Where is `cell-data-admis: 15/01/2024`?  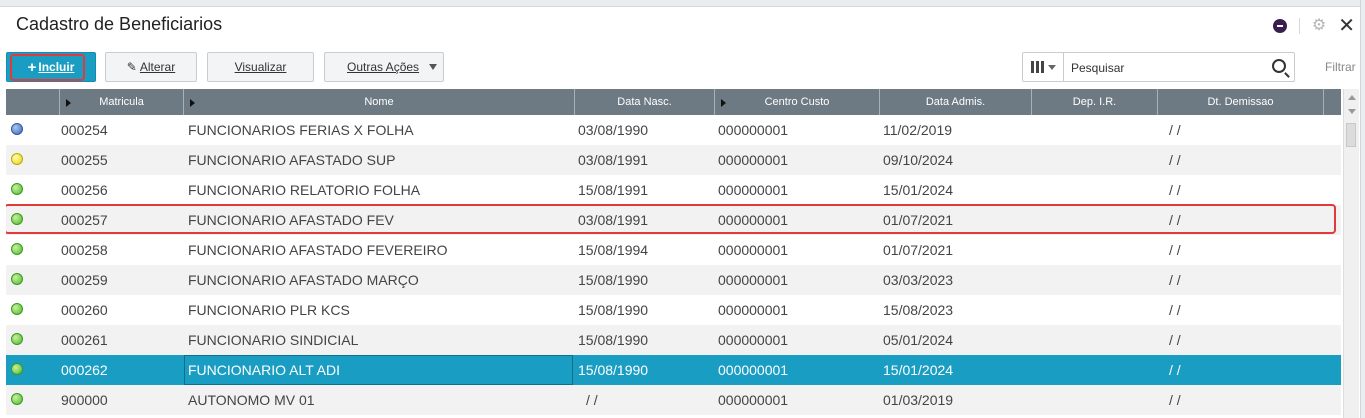 cell-data-admis: 15/01/2024 is located at coordinates (918, 370).